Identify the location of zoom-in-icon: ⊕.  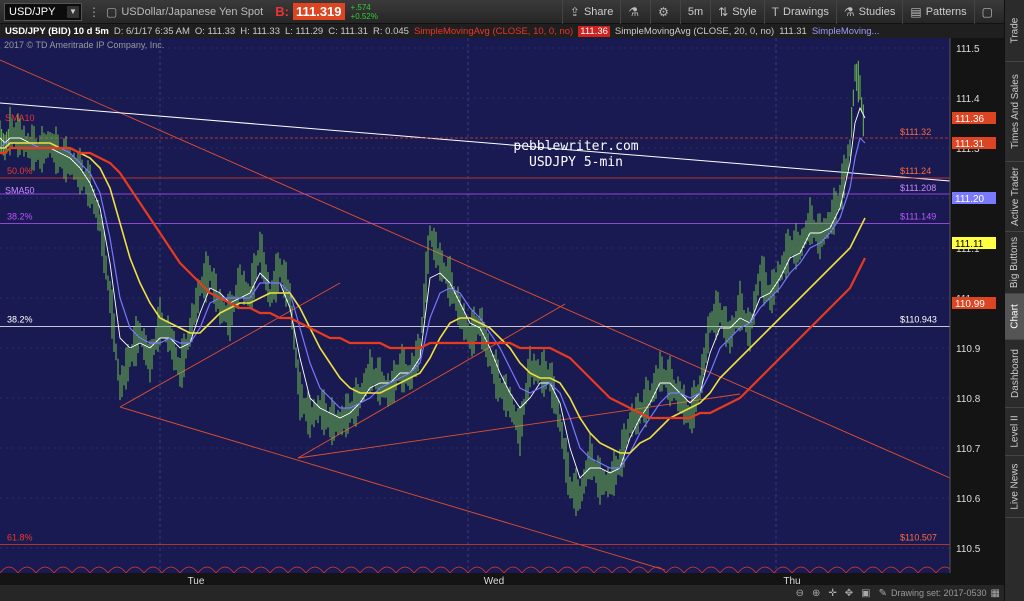
(816, 593).